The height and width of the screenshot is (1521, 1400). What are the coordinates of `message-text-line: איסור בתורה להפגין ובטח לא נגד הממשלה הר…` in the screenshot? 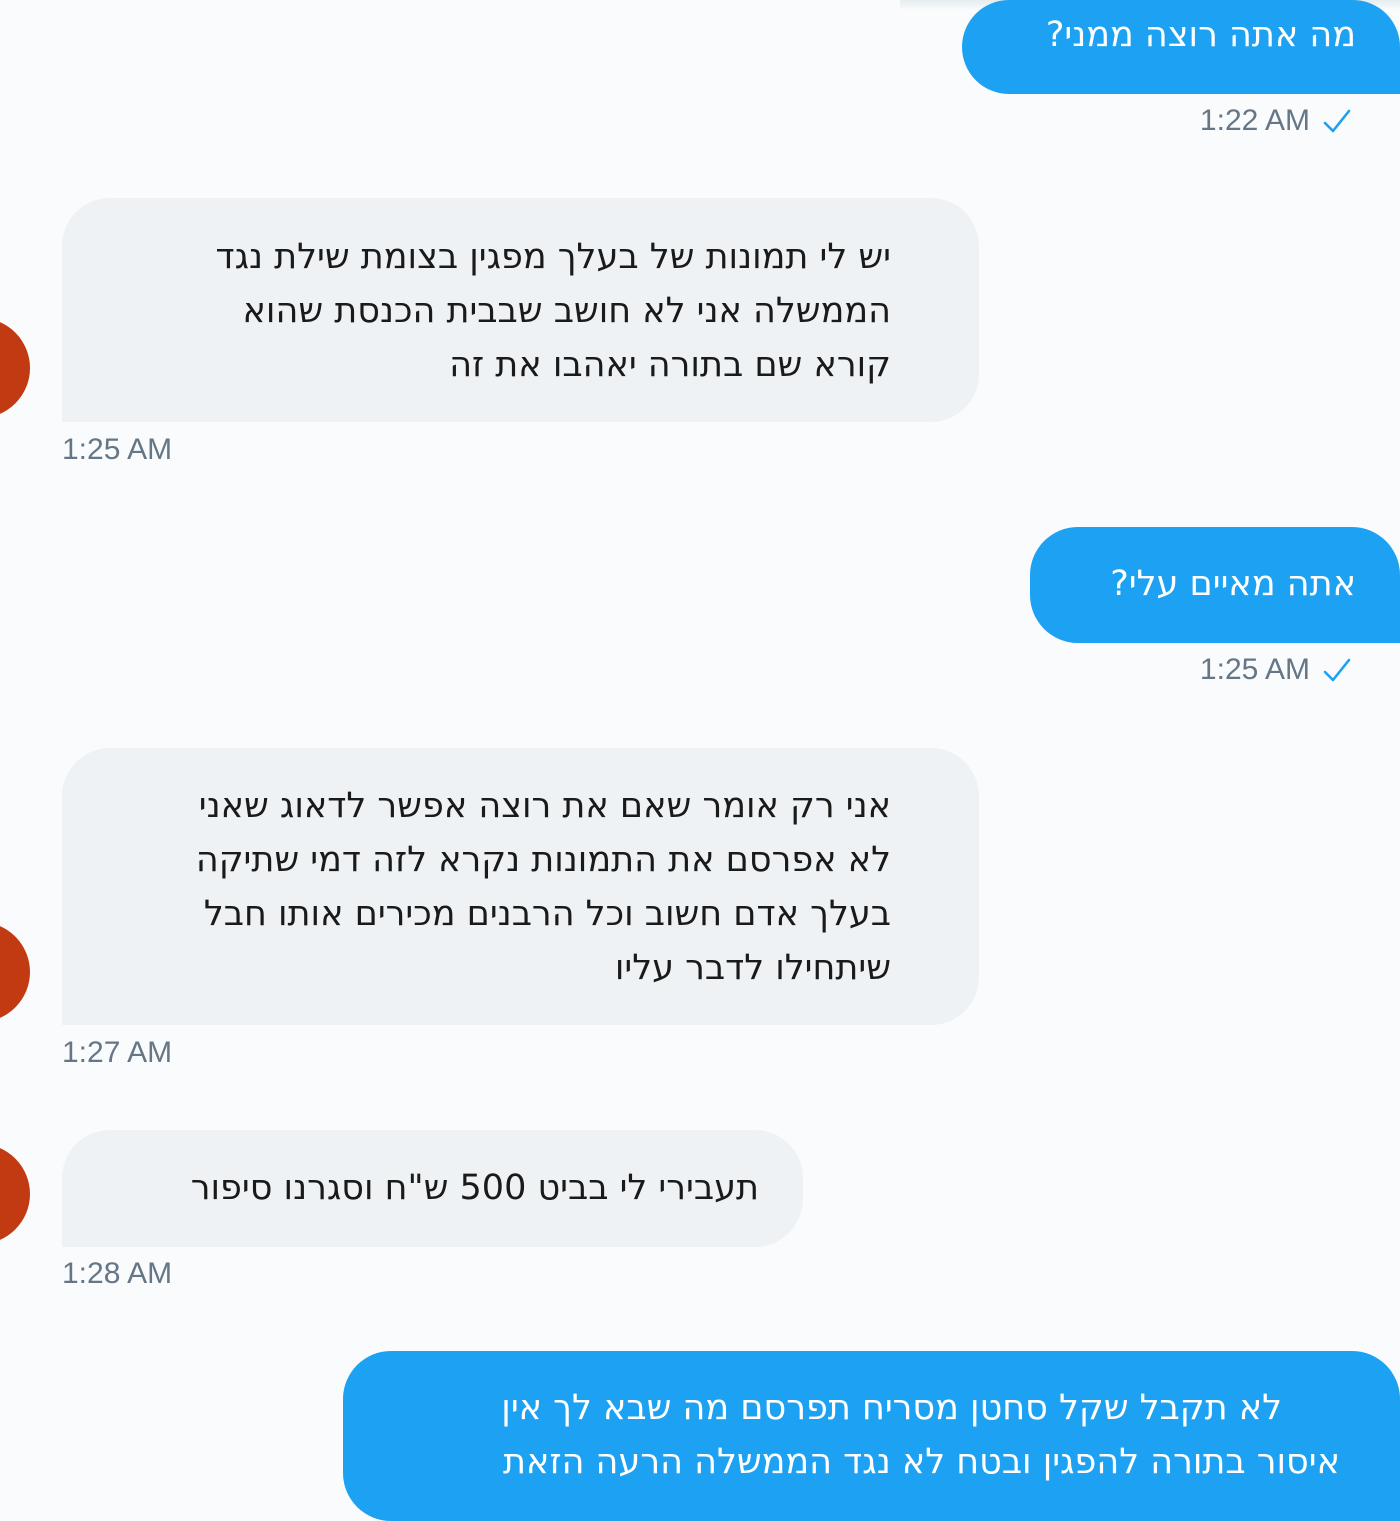 It's located at (921, 1462).